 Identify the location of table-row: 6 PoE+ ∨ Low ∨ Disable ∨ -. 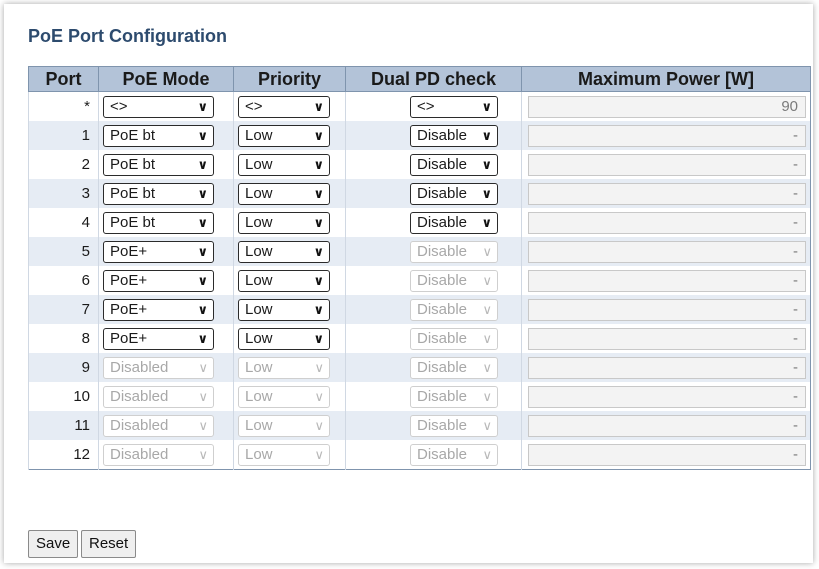
(419, 280).